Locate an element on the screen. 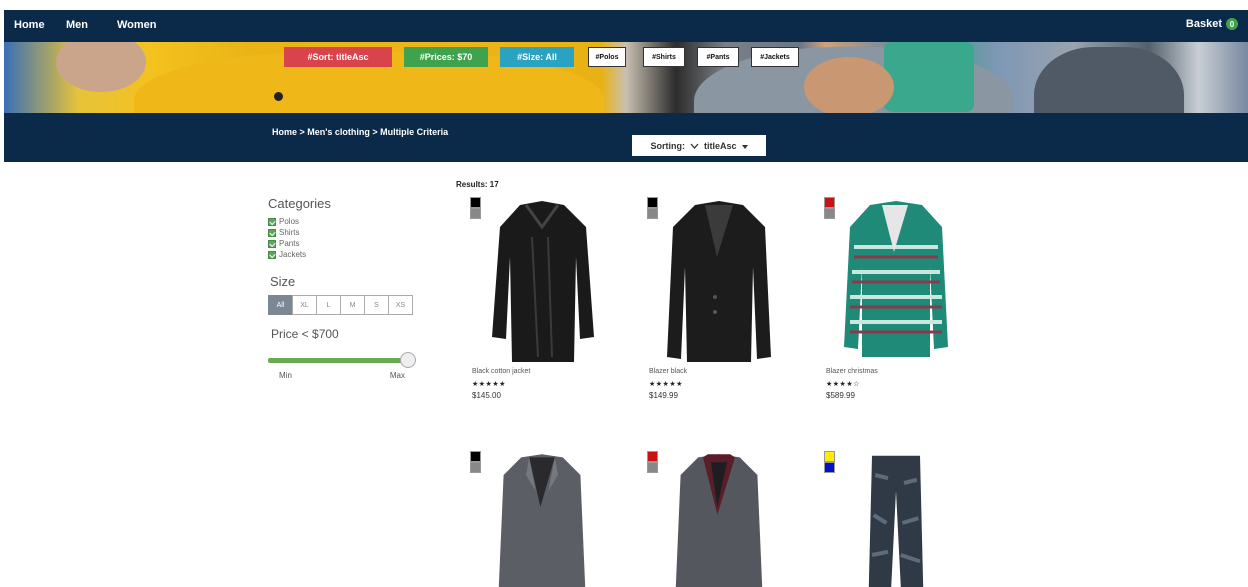 This screenshot has width=1248, height=587. hero-photo-dark-jacket is located at coordinates (1109, 80).